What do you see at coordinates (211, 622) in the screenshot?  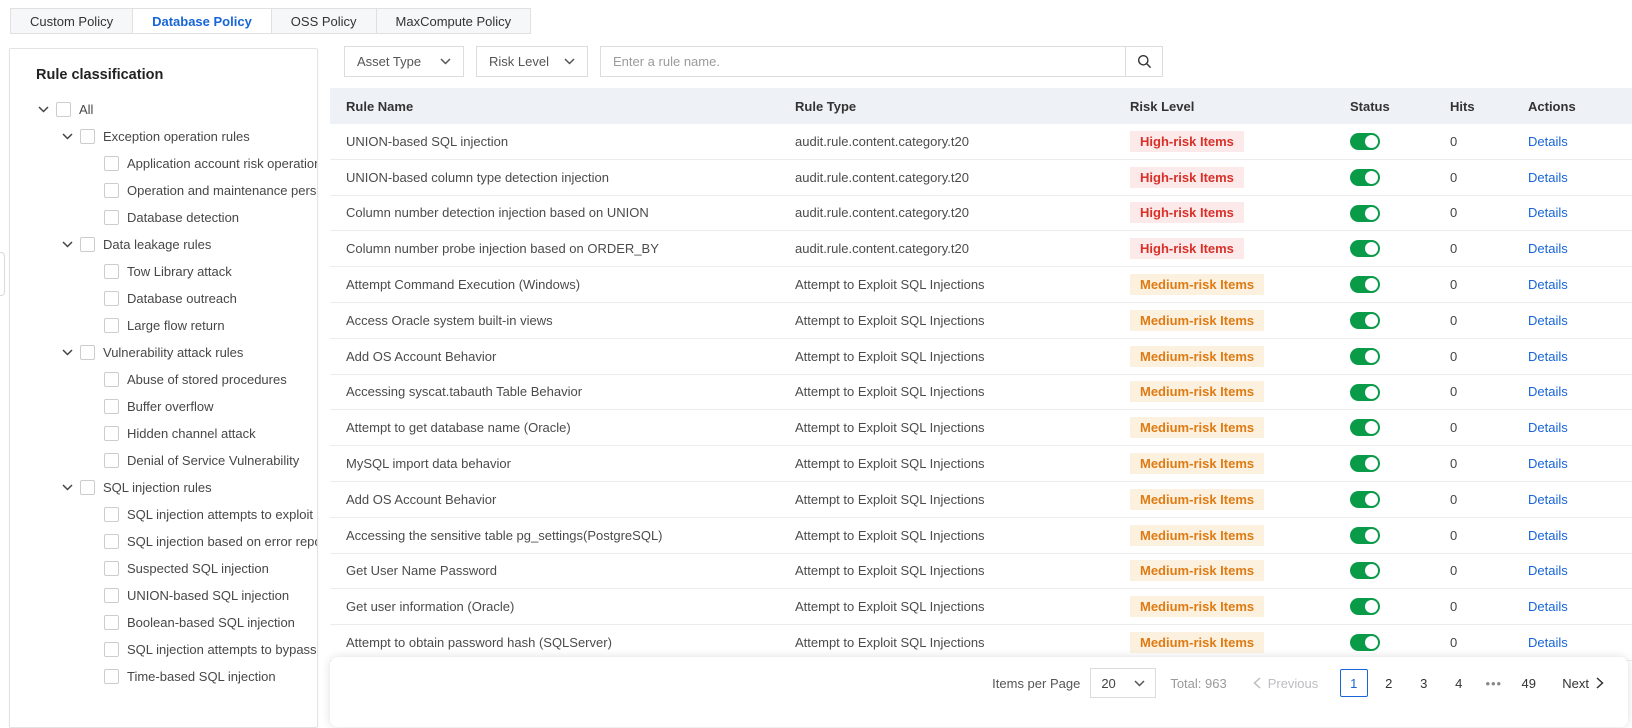 I see `tree-item-label: Boolean-based SQL injection` at bounding box center [211, 622].